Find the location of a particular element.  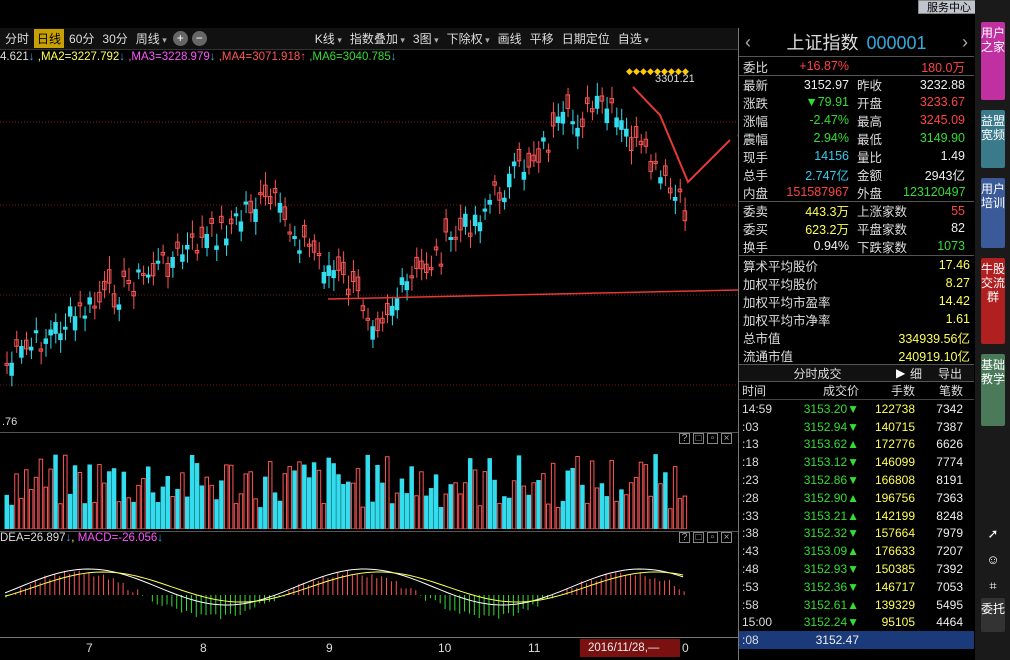

quote-label: 委比 is located at coordinates (756, 67).